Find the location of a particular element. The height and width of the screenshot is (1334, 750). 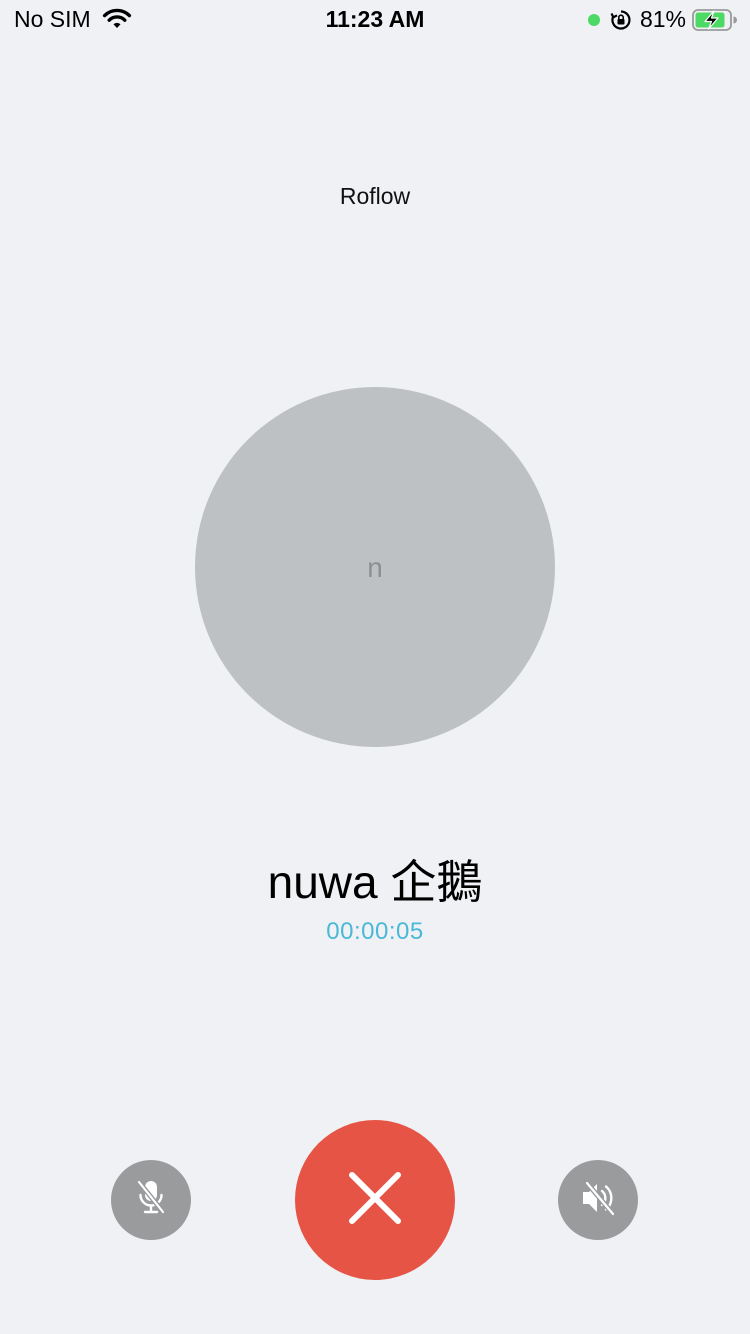

status-right: 81% is located at coordinates (662, 19).